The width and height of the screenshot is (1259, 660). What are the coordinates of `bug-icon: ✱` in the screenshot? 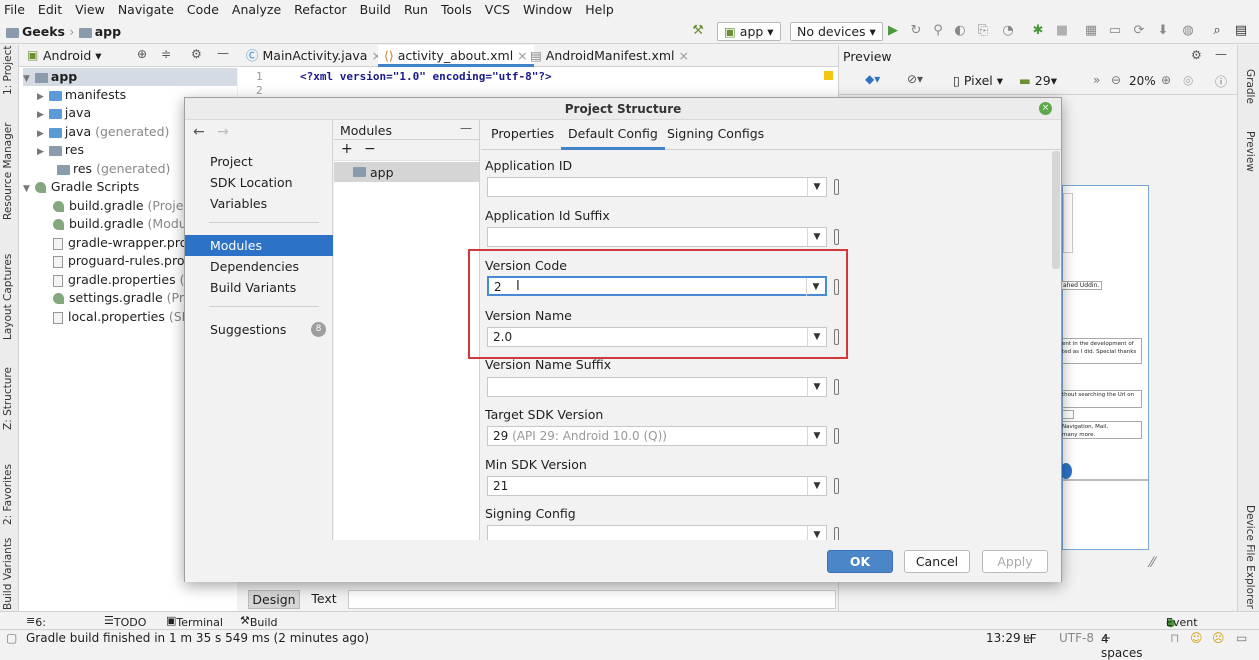 It's located at (1038, 31).